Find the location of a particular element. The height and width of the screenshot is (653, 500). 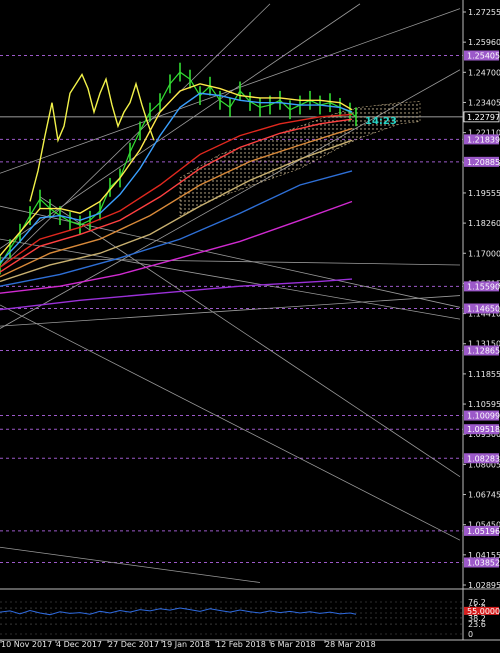

level-badge-label: 1.14650 is located at coordinates (483, 308).